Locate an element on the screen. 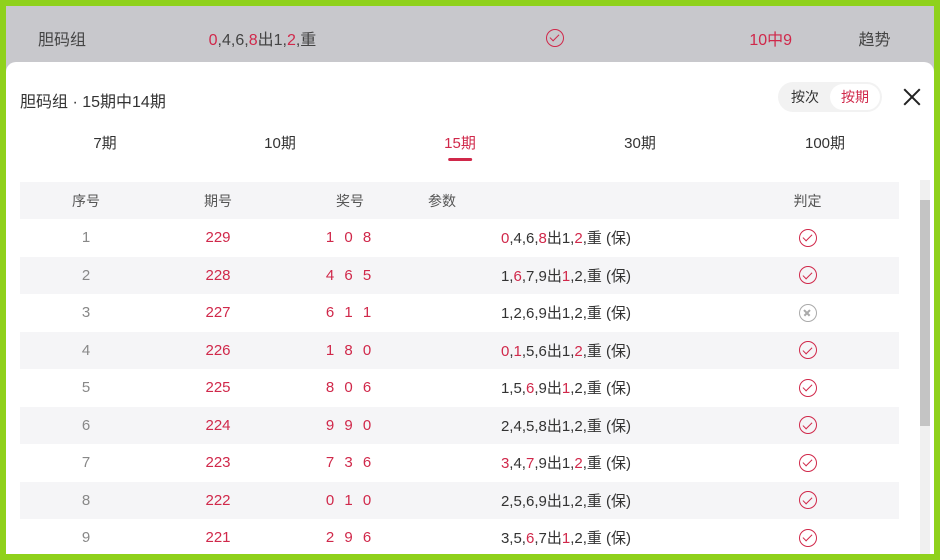  cross-icon is located at coordinates (807, 312).